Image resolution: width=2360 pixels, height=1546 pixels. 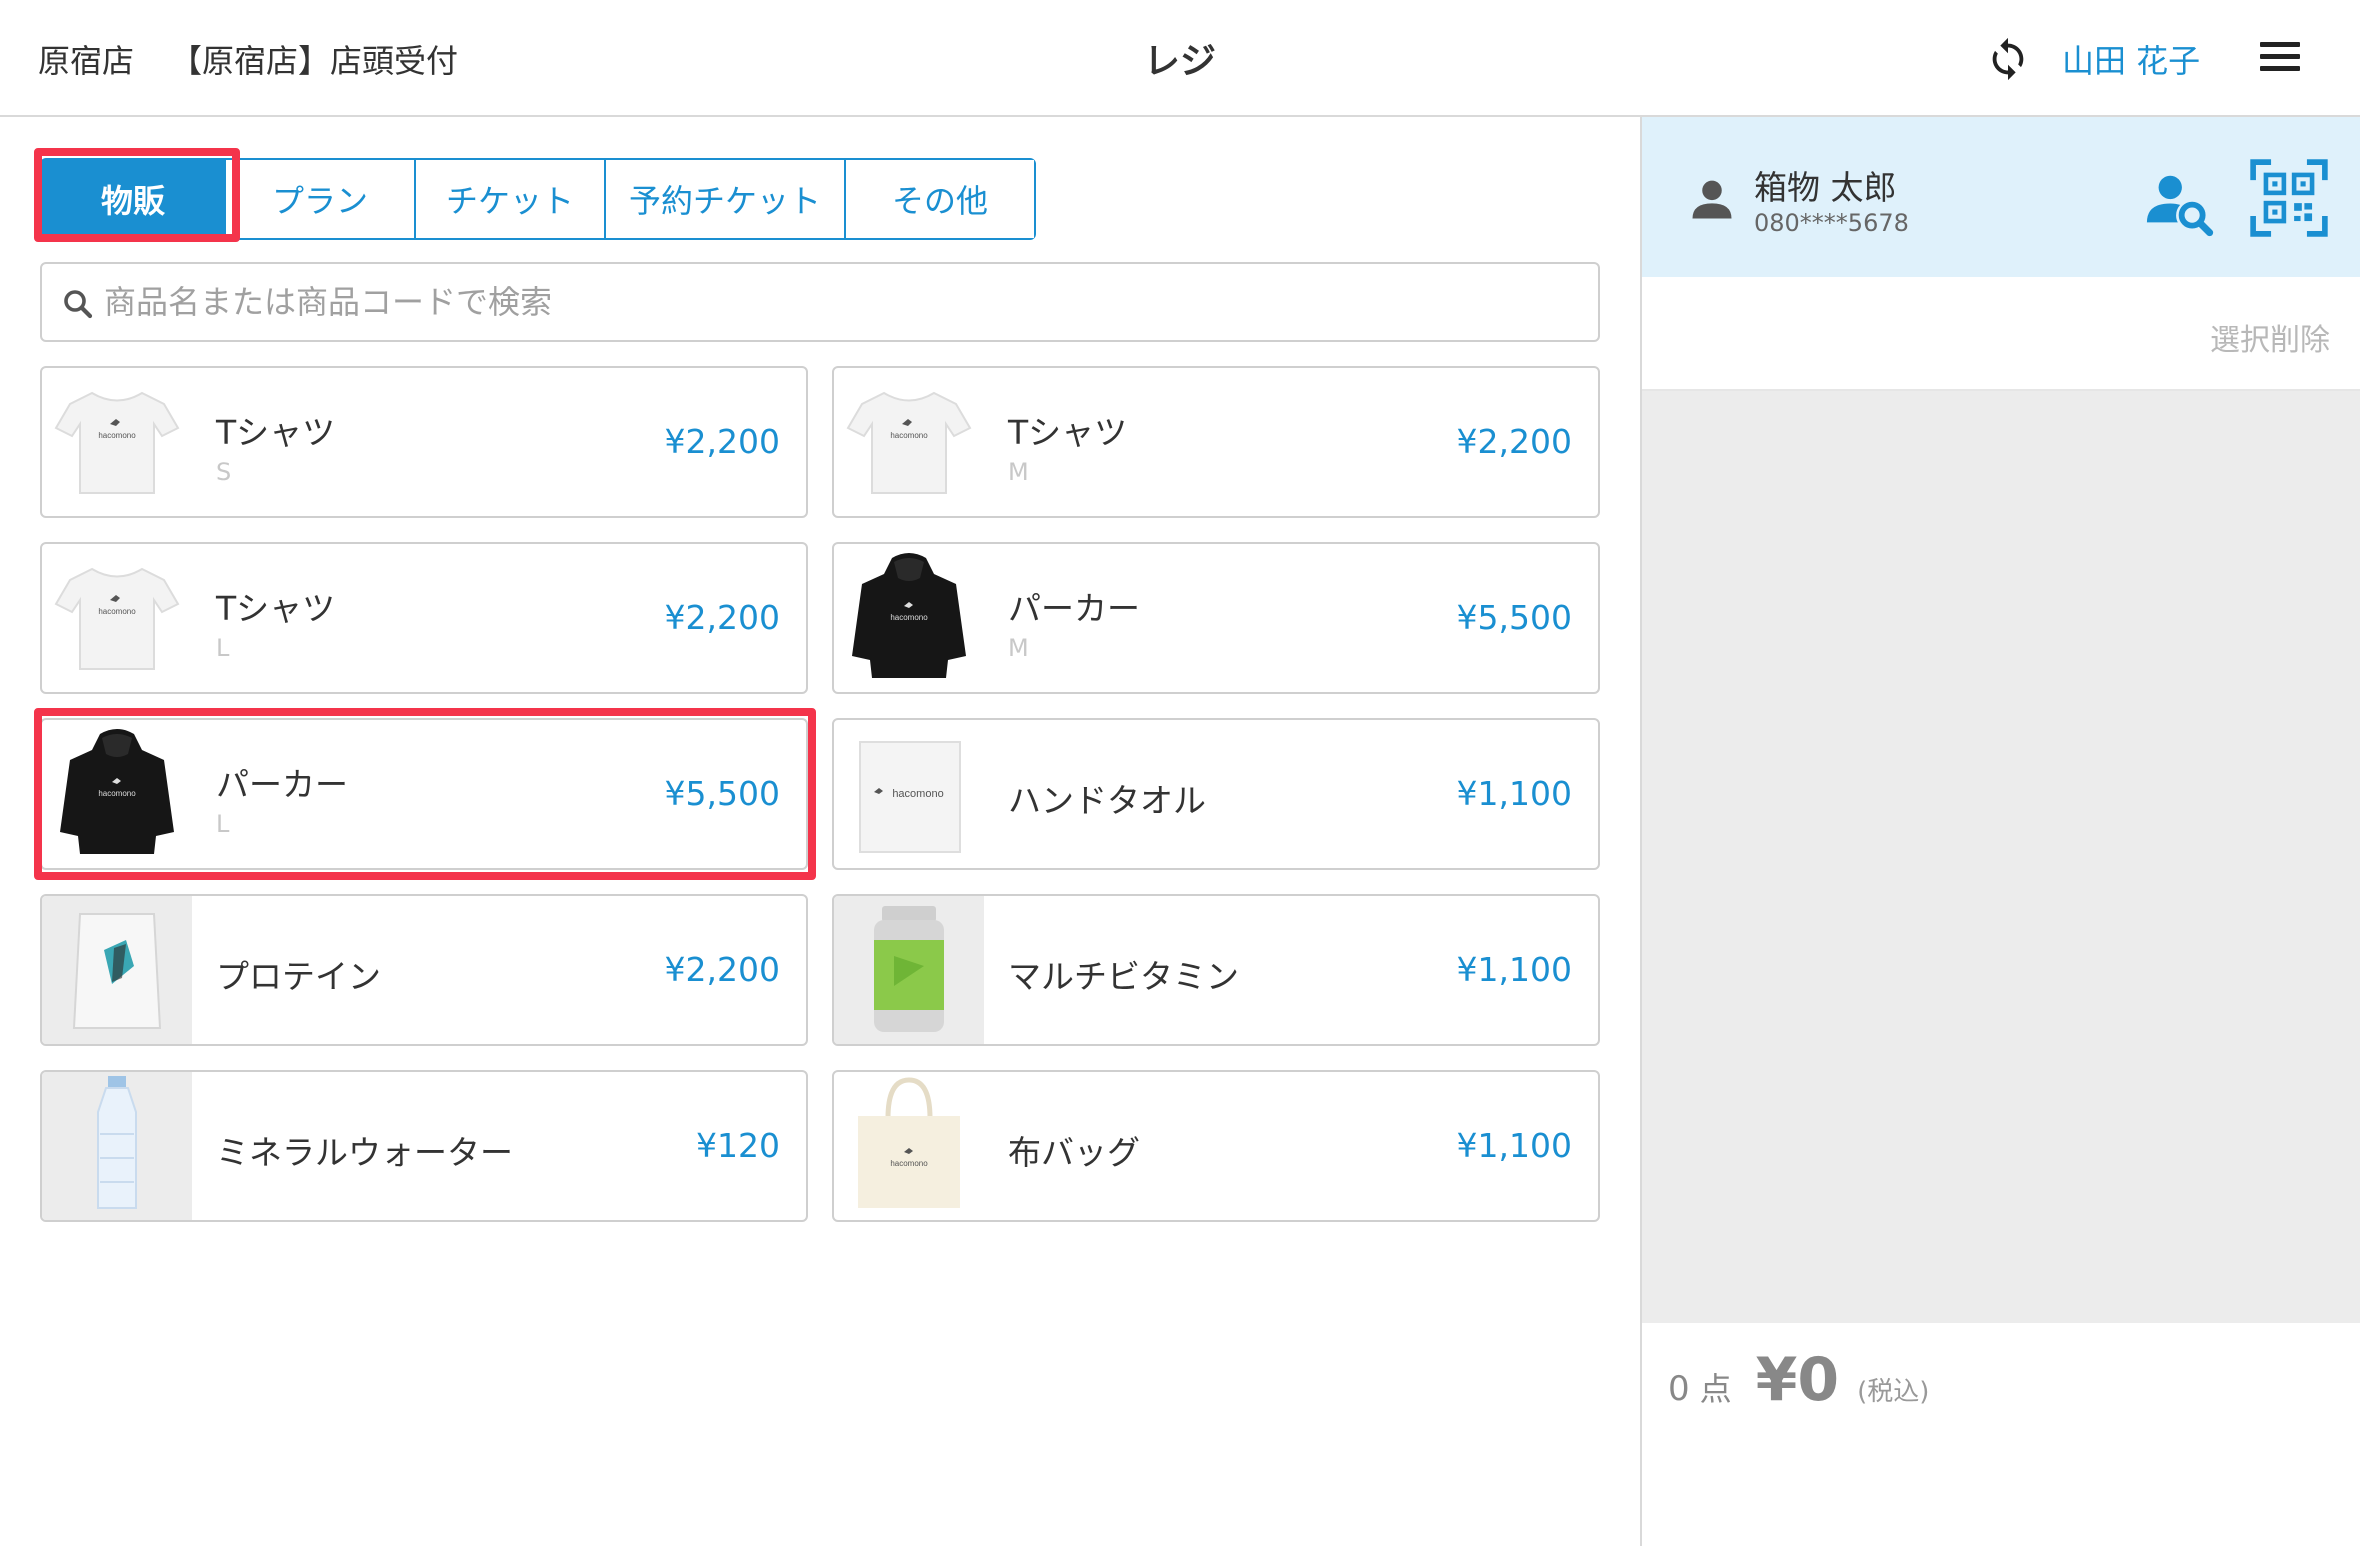 I want to click on category-tabs: 物販 プラン チケット 予約チケット その他, so click(x=538, y=199).